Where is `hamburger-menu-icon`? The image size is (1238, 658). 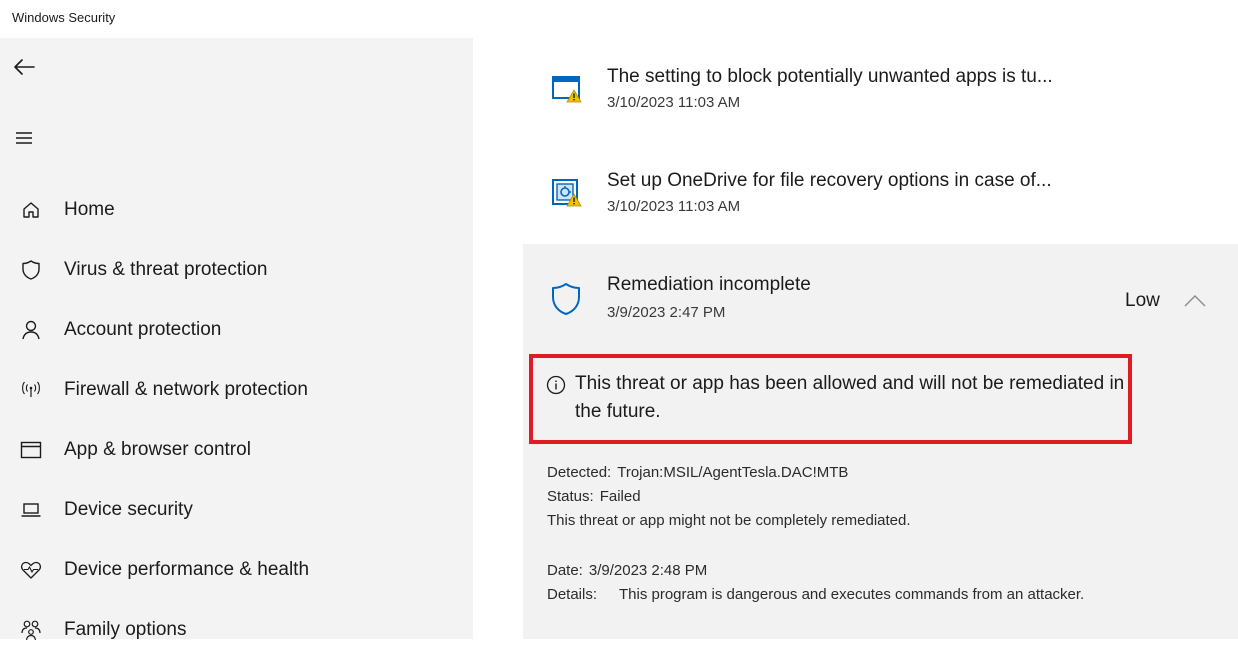 hamburger-menu-icon is located at coordinates (24, 138).